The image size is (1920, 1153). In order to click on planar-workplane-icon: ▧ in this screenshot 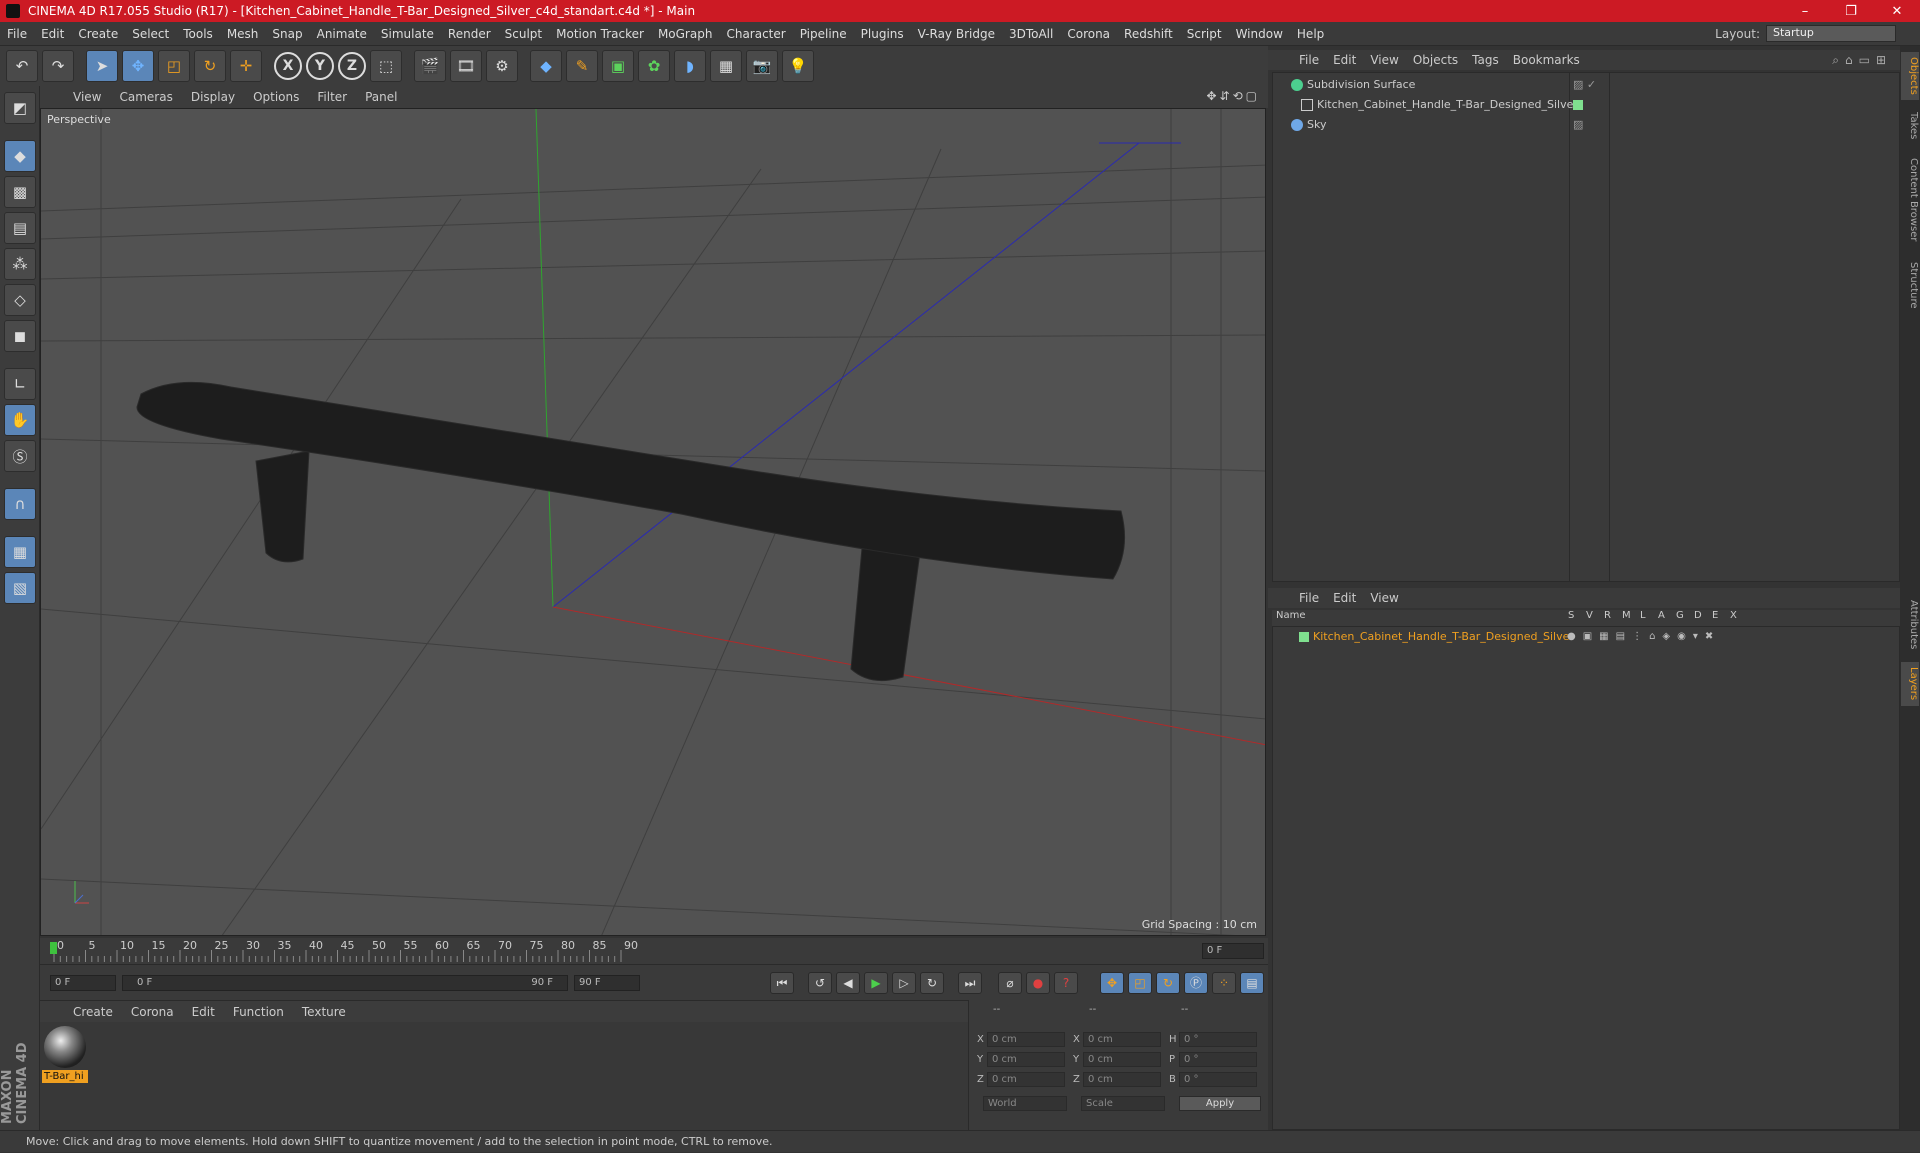, I will do `click(20, 588)`.